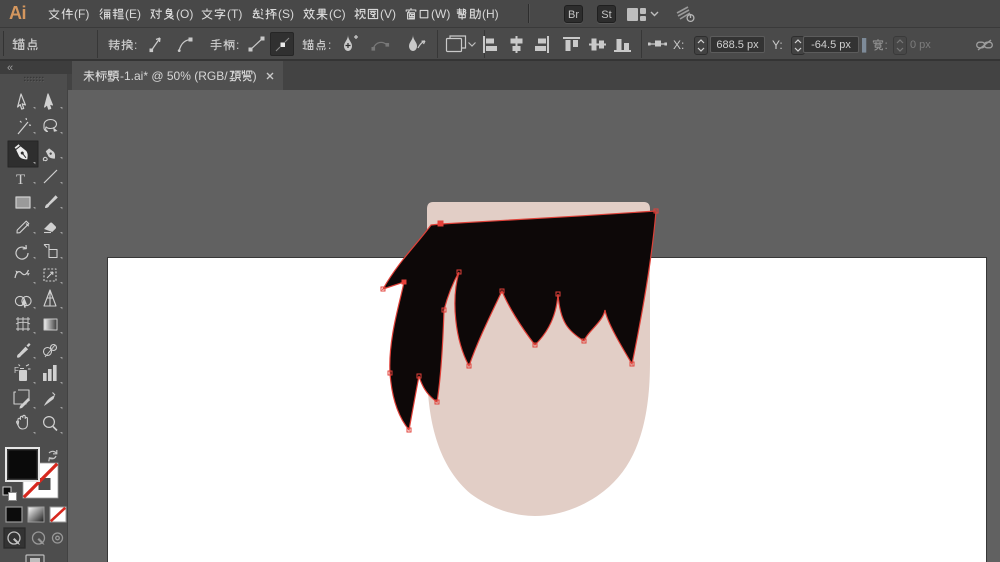 This screenshot has height=562, width=1000. Describe the element at coordinates (20, 180) in the screenshot. I see `svg-text: T` at that location.